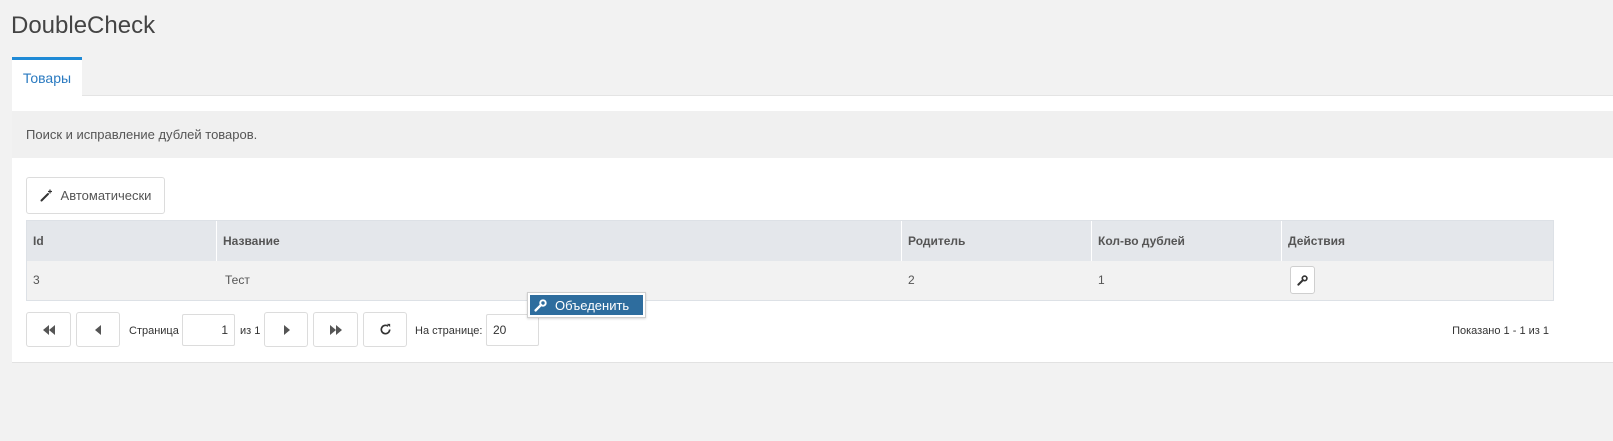 This screenshot has height=441, width=1613. Describe the element at coordinates (997, 241) in the screenshot. I see `column-header-parent: Родитель` at that location.